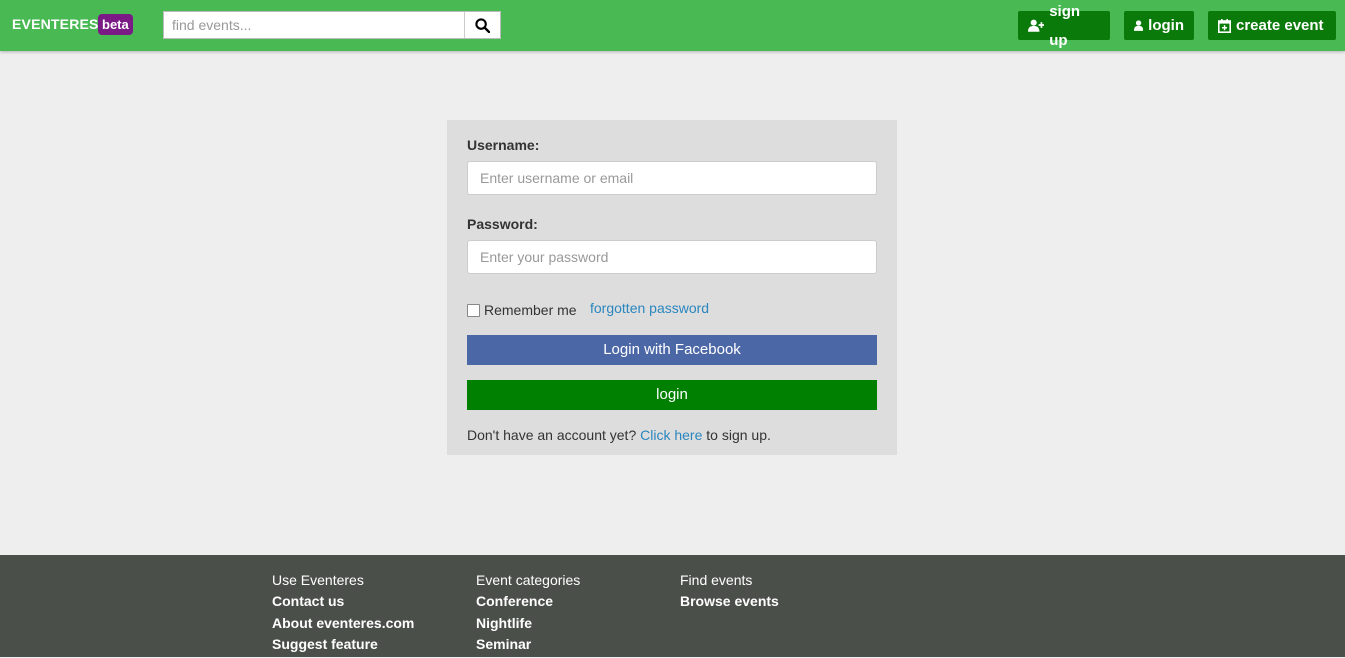  What do you see at coordinates (738, 435) in the screenshot?
I see `signup-suffix: to sign up.` at bounding box center [738, 435].